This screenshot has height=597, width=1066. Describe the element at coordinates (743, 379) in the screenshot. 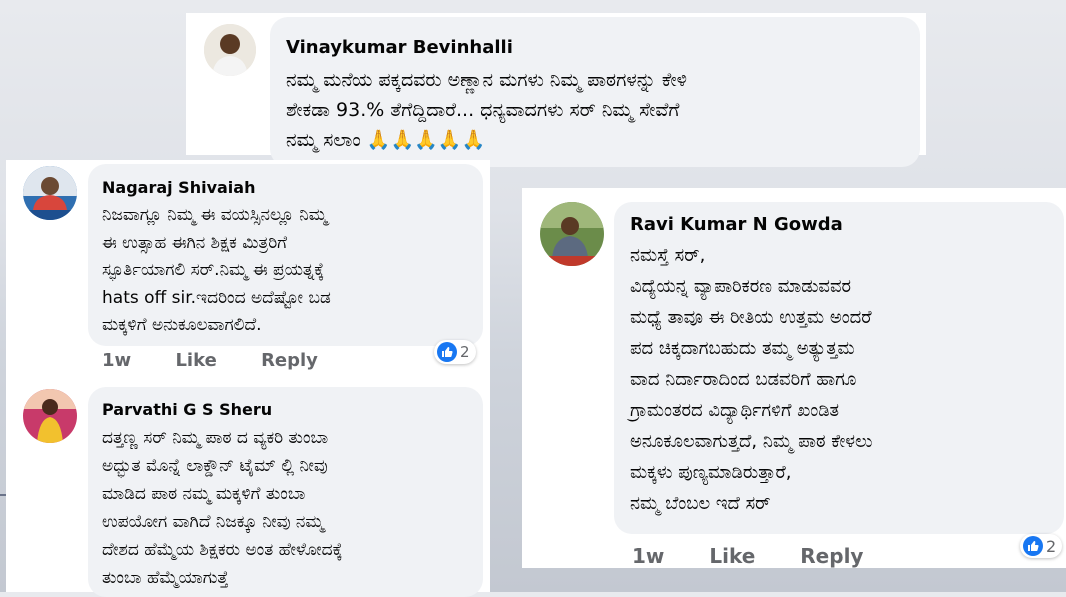

I see `comment-line: ವಾದ ನಿರ್ದಾರಾದಿಂದ ಬಡವರಿಗೆ ಹಾಗೂ` at that location.